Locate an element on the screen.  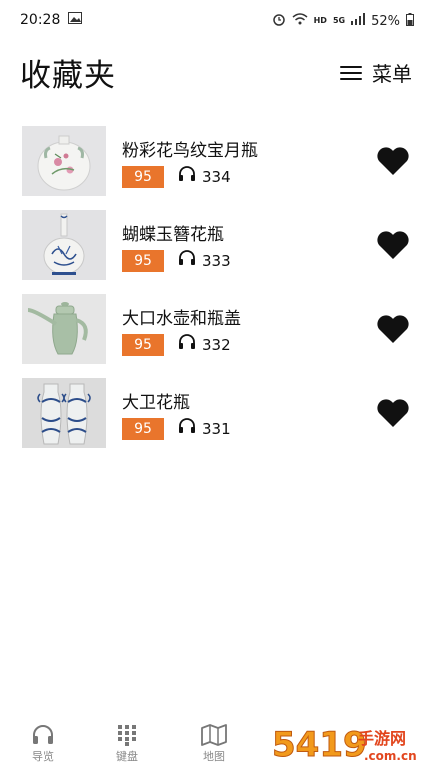
listen-count: 331 is located at coordinates (204, 429).